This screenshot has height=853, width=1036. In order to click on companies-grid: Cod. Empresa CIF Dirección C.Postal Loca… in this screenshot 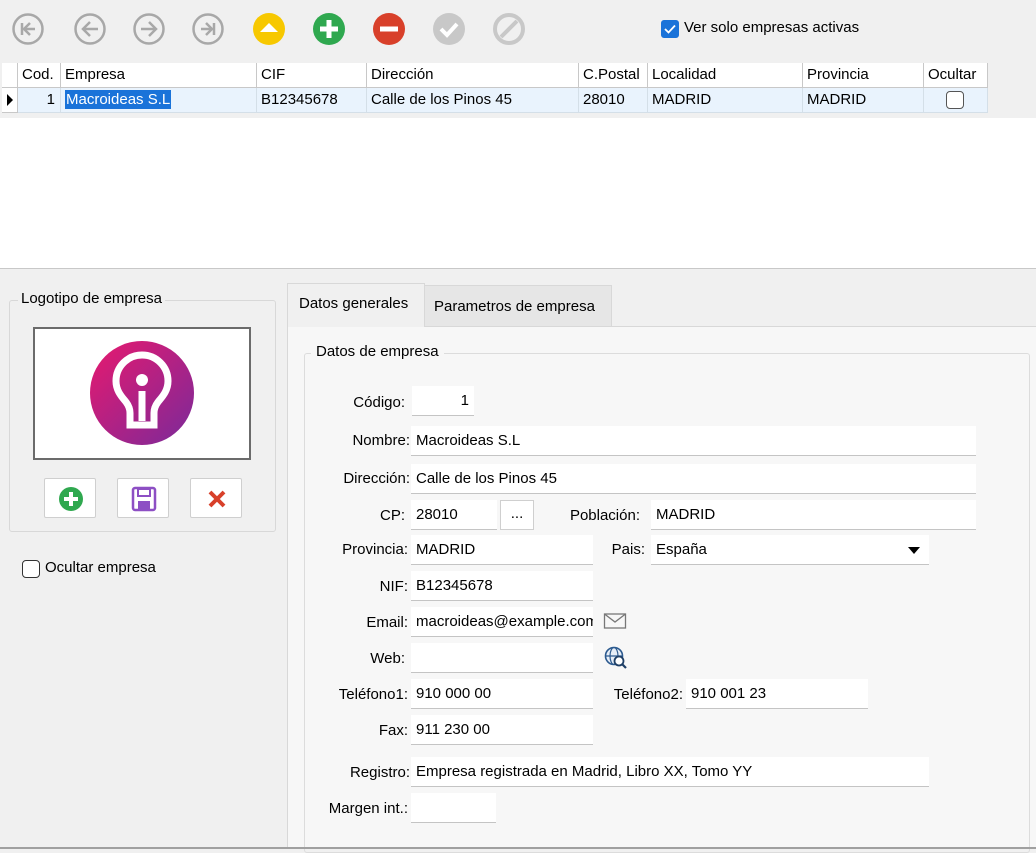, I will do `click(495, 90)`.